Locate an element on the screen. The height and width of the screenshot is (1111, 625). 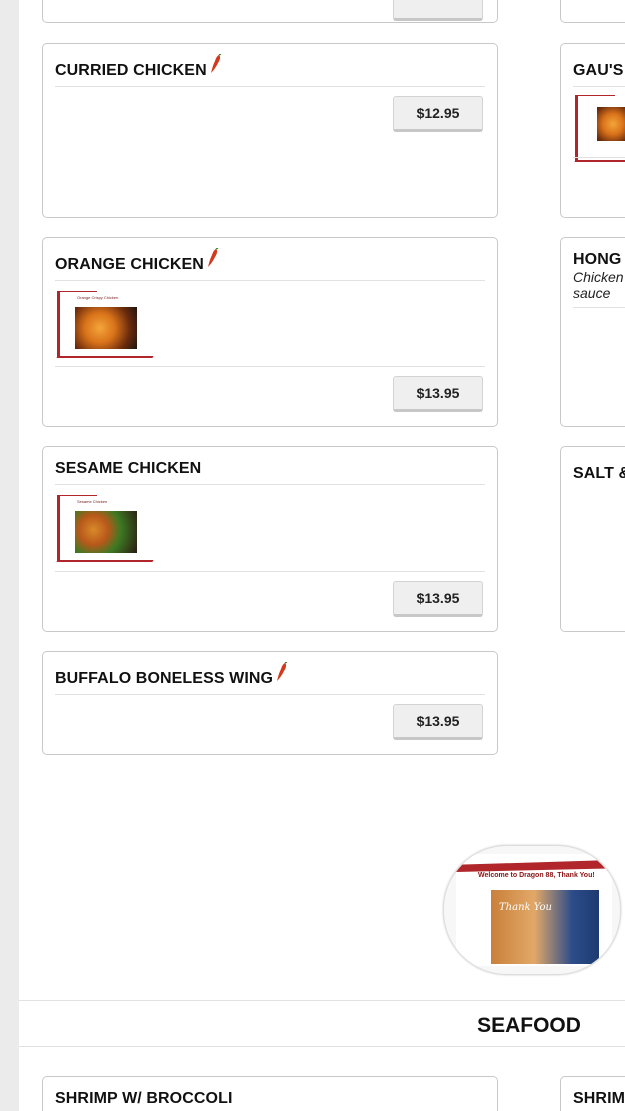
banner-photo: Thank You is located at coordinates (545, 927).